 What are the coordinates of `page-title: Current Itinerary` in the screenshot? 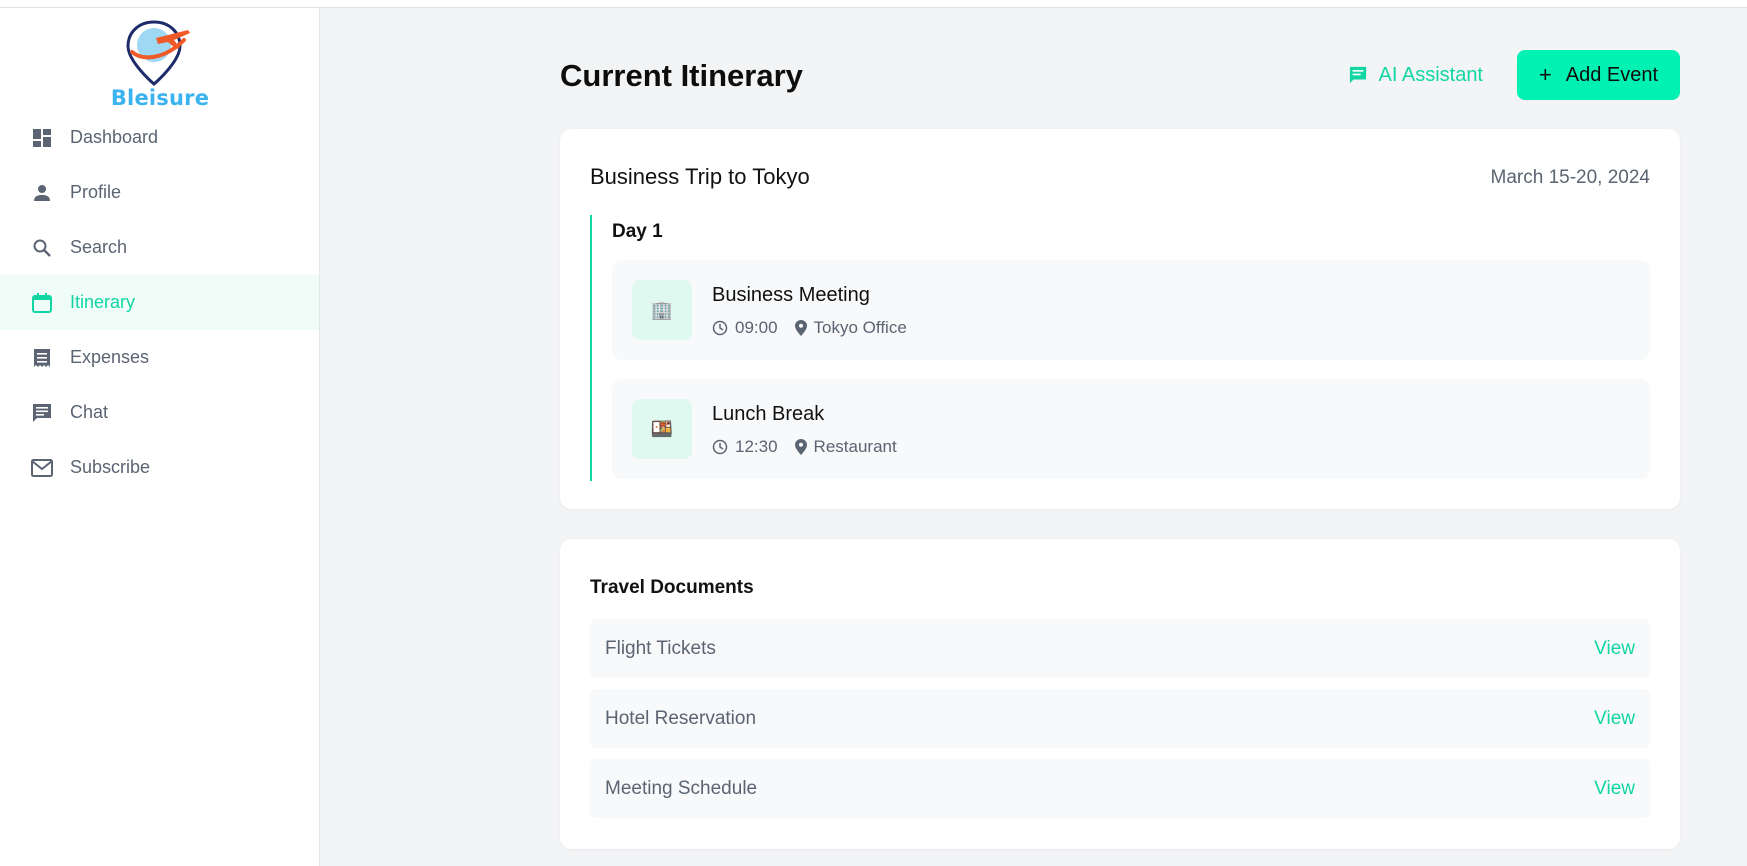 It's located at (681, 75).